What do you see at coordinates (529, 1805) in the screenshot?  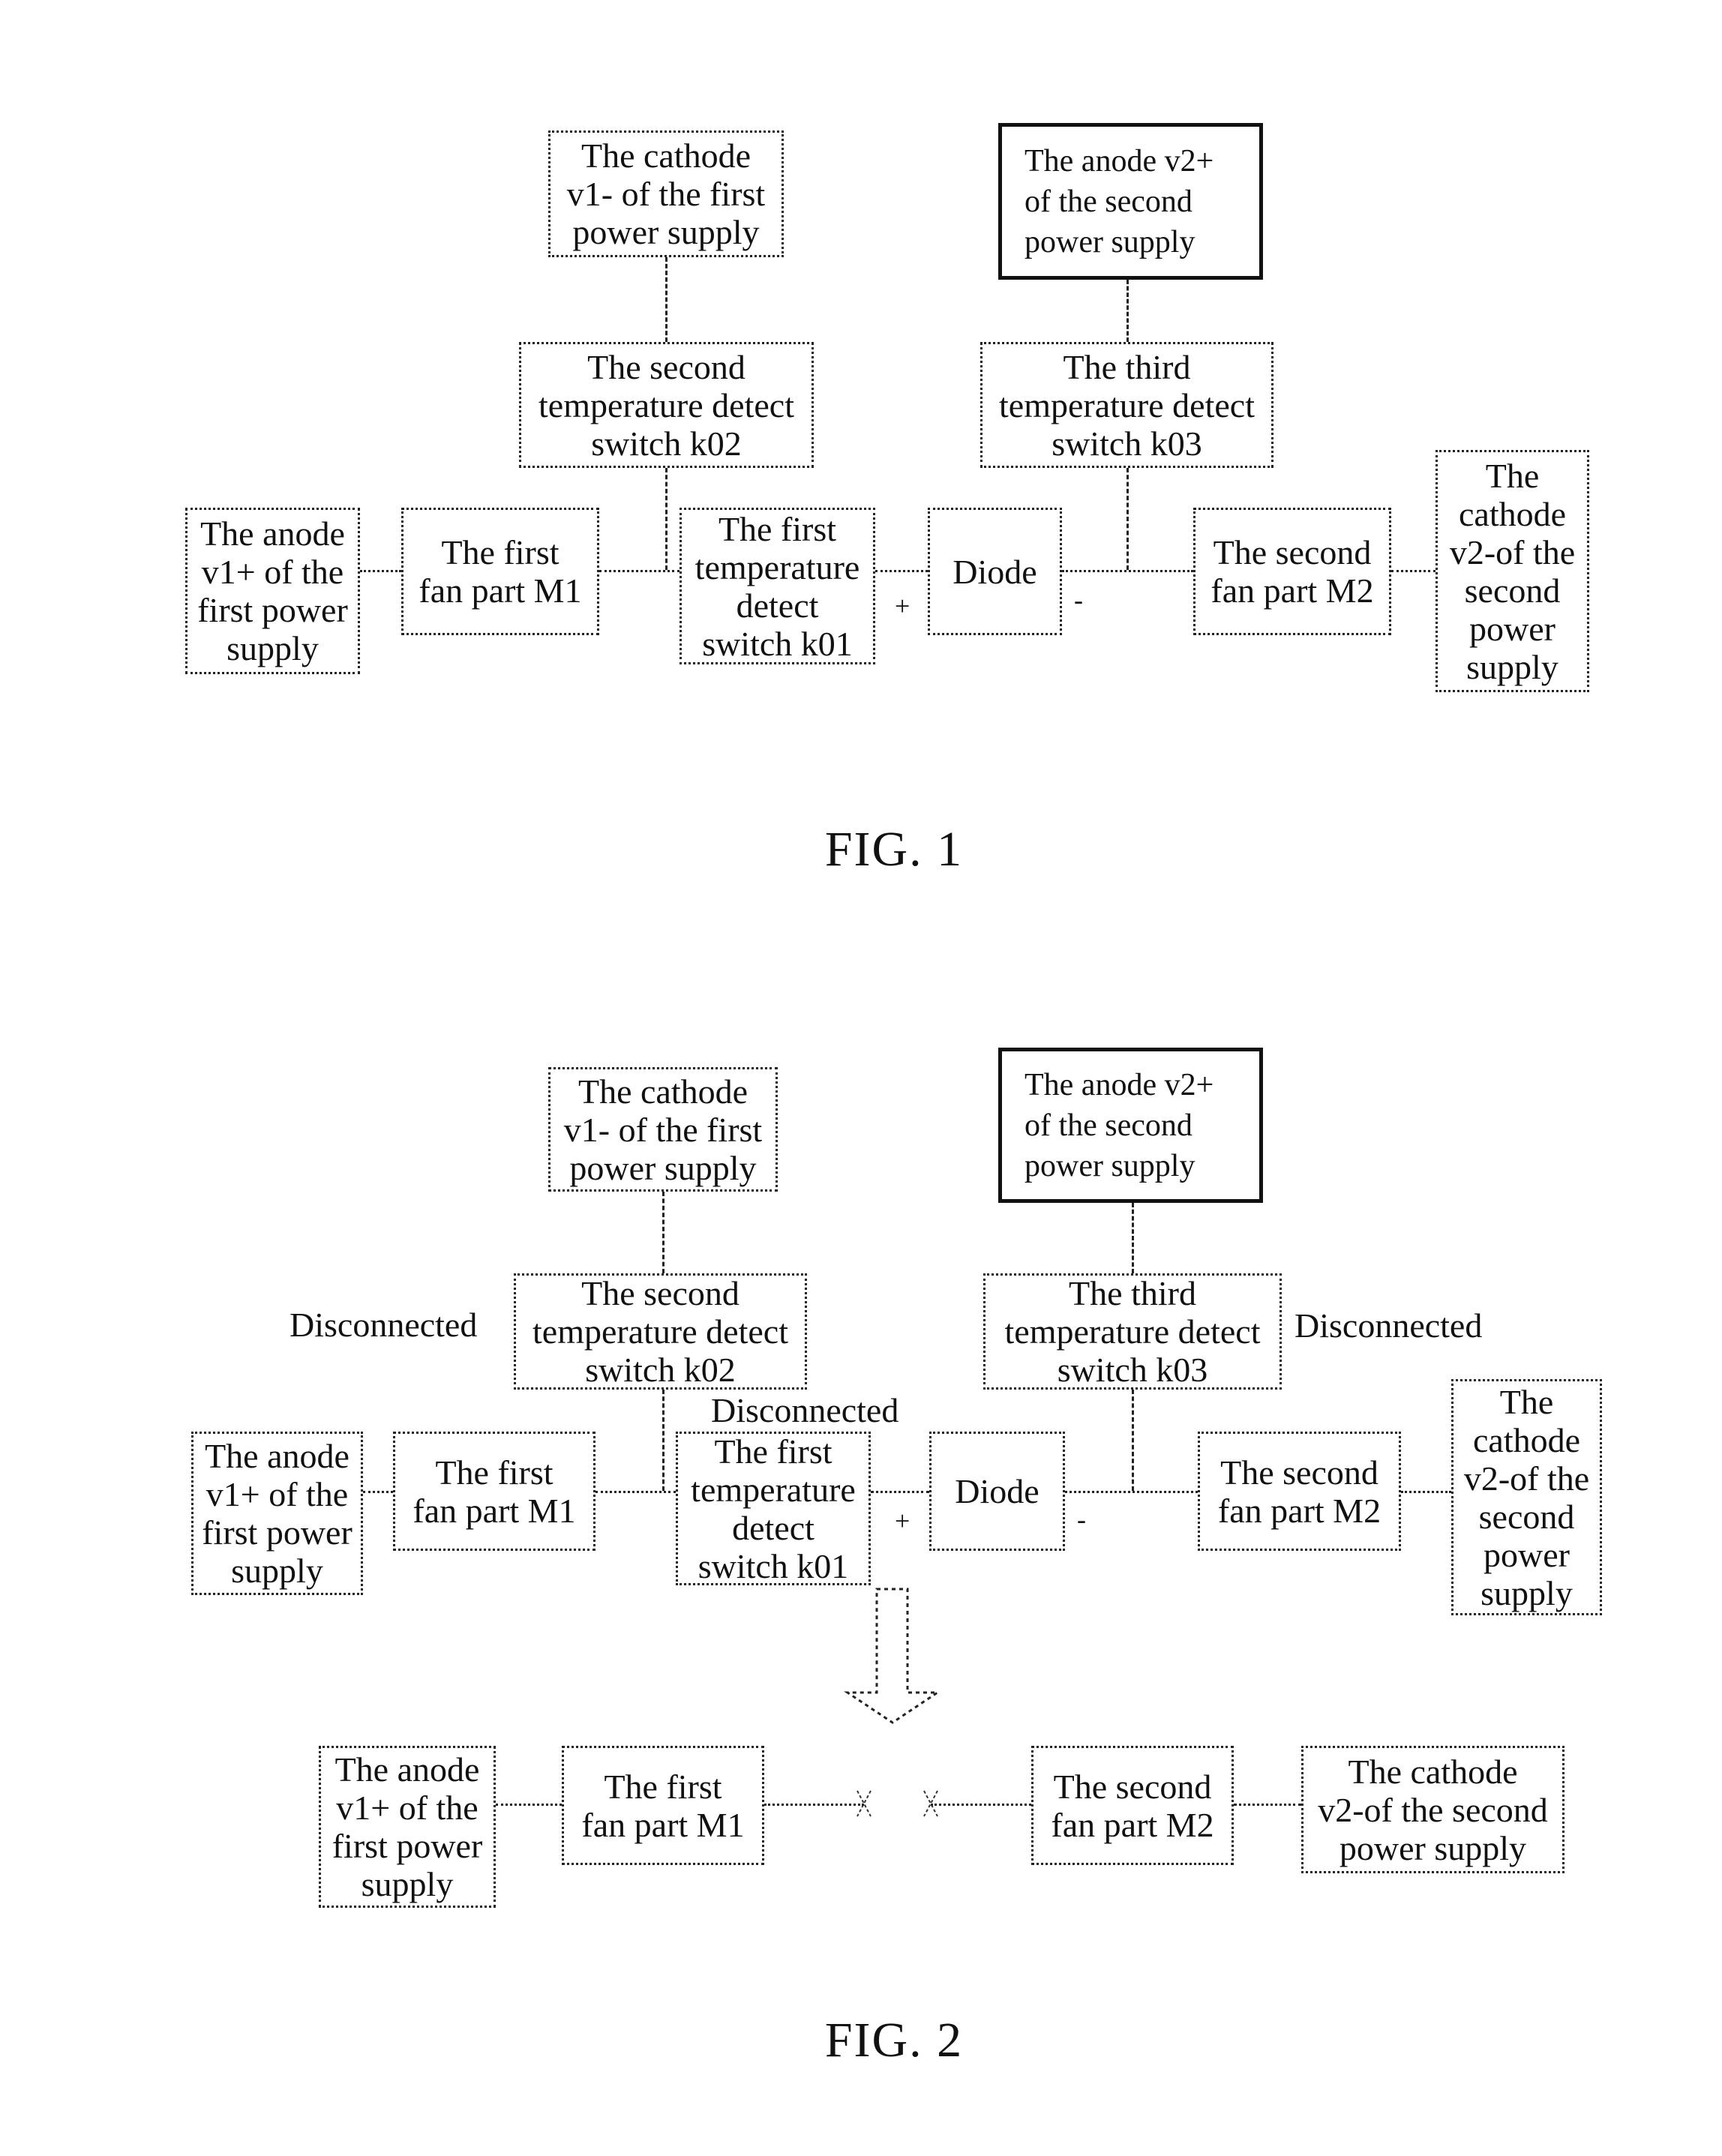 I see `wire-result-anode-v1-to-m1` at bounding box center [529, 1805].